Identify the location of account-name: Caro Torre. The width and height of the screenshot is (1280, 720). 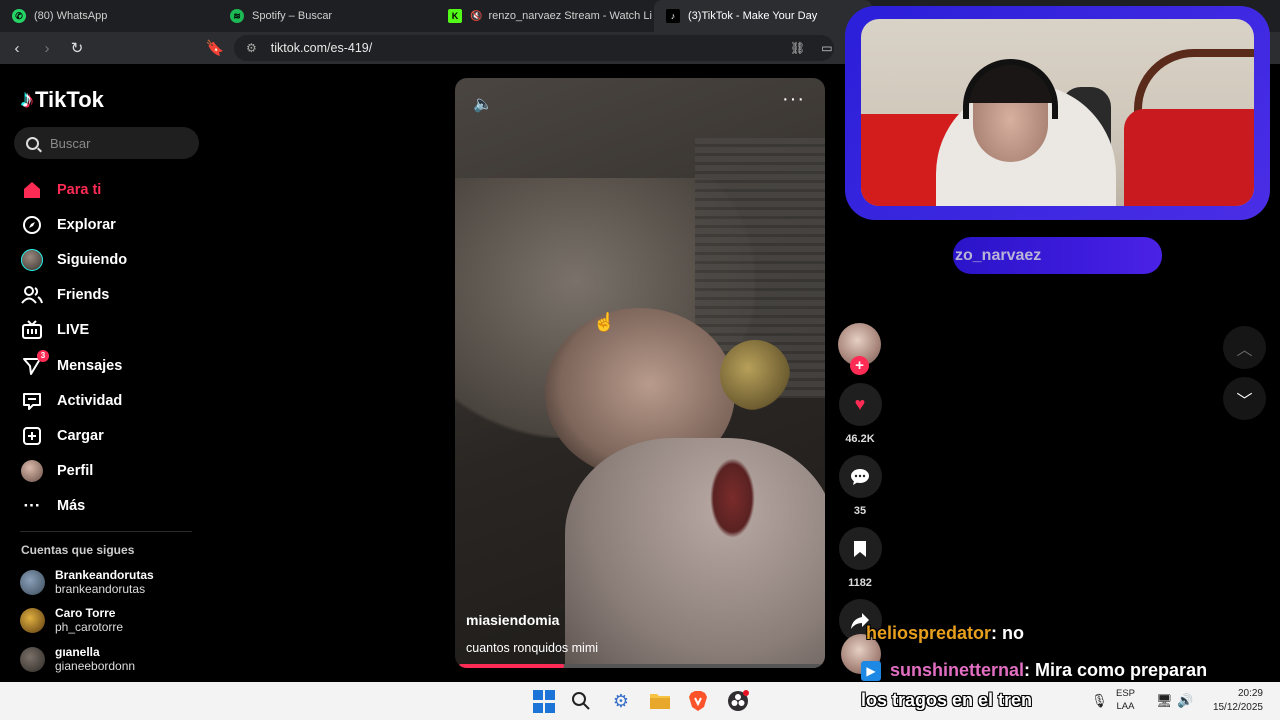
(85, 613).